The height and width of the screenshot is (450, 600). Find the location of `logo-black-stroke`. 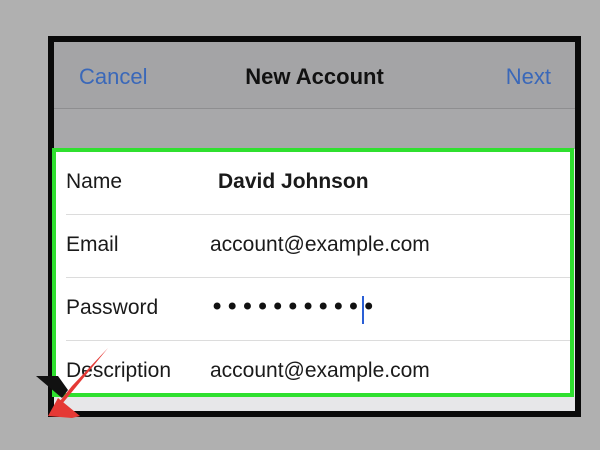

logo-black-stroke is located at coordinates (52, 387).